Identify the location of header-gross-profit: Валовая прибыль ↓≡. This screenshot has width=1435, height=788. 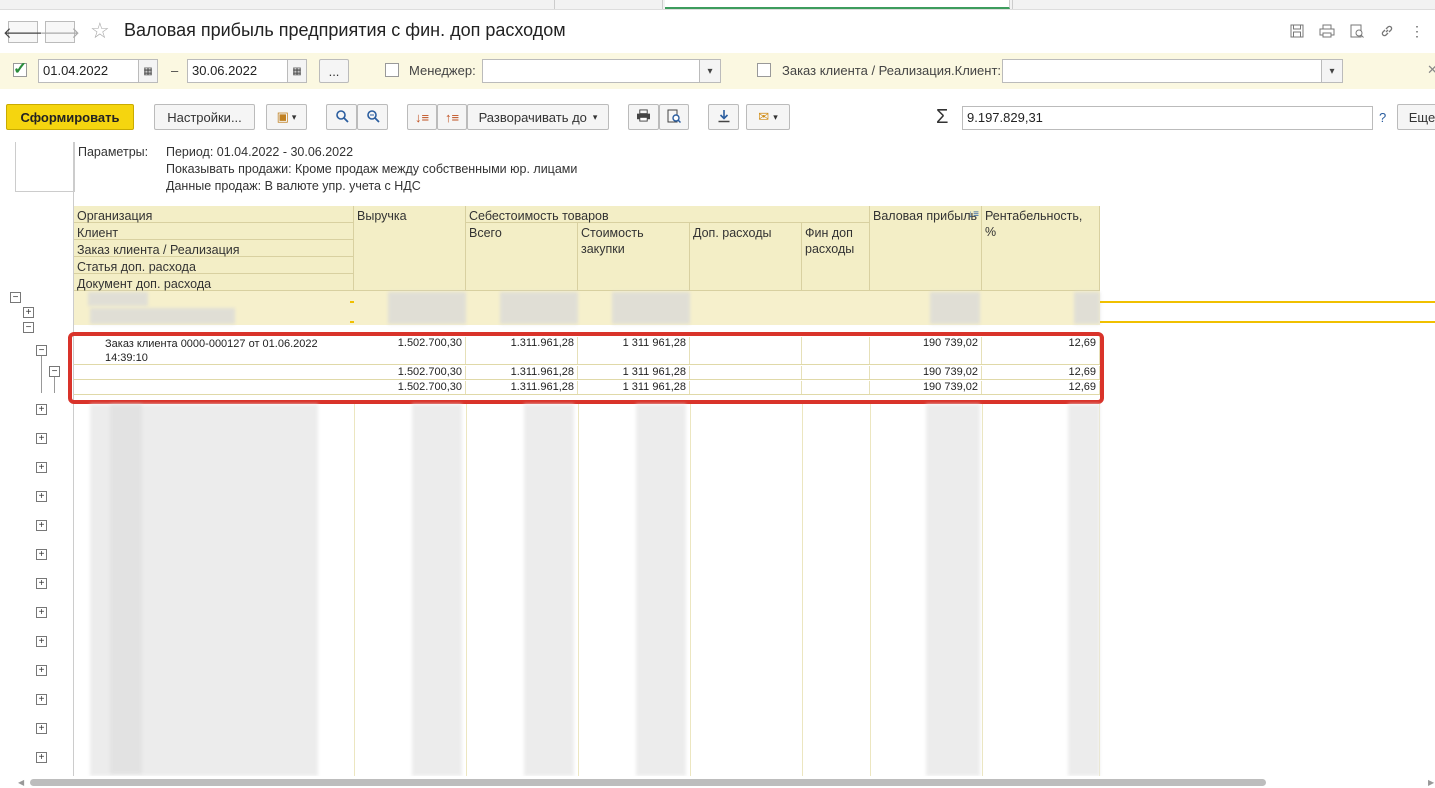
(926, 248).